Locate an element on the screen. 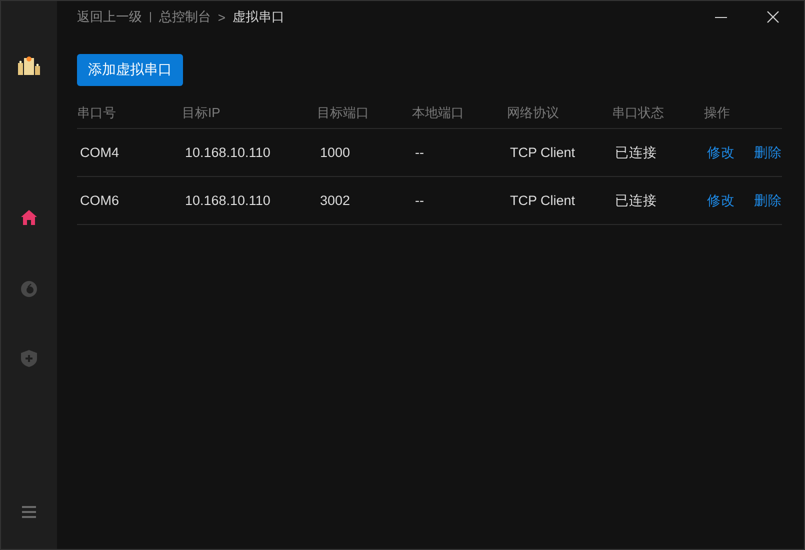 The image size is (805, 550). table-cell-text: COM4 is located at coordinates (99, 152).